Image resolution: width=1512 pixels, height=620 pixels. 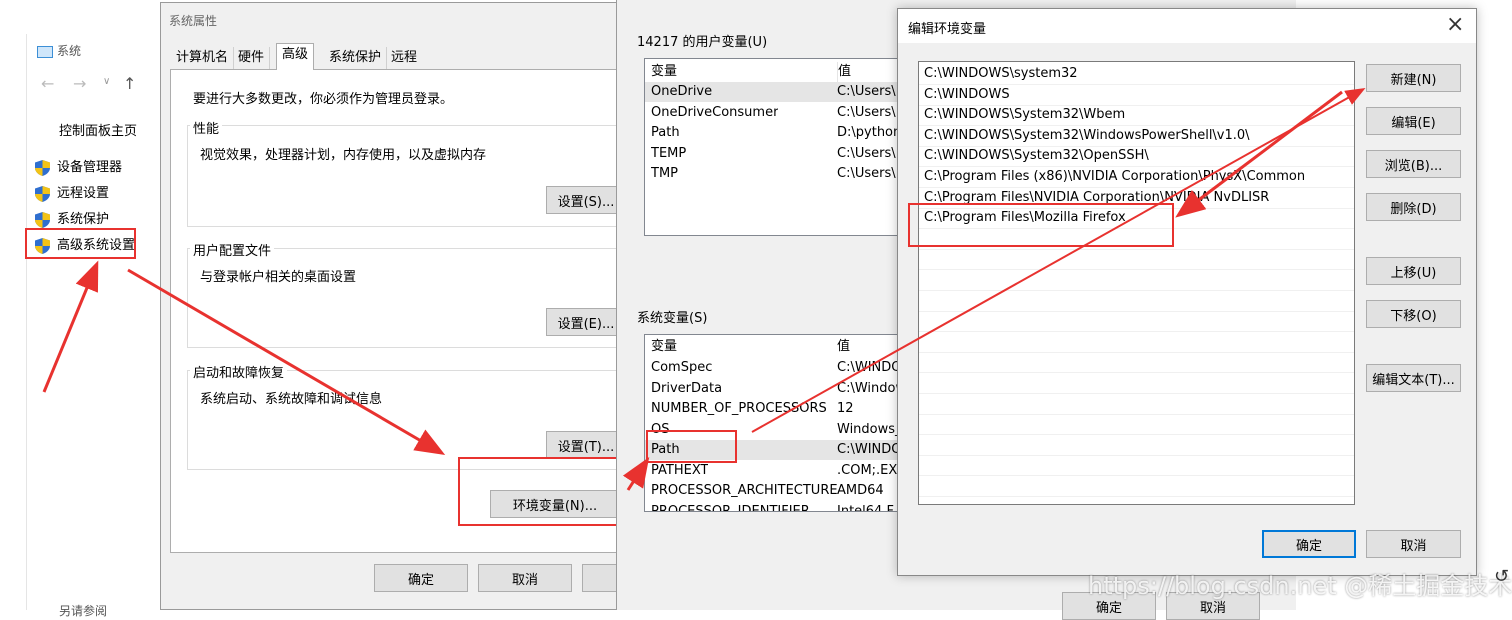 What do you see at coordinates (295, 56) in the screenshot?
I see `tab-advanced: 高级` at bounding box center [295, 56].